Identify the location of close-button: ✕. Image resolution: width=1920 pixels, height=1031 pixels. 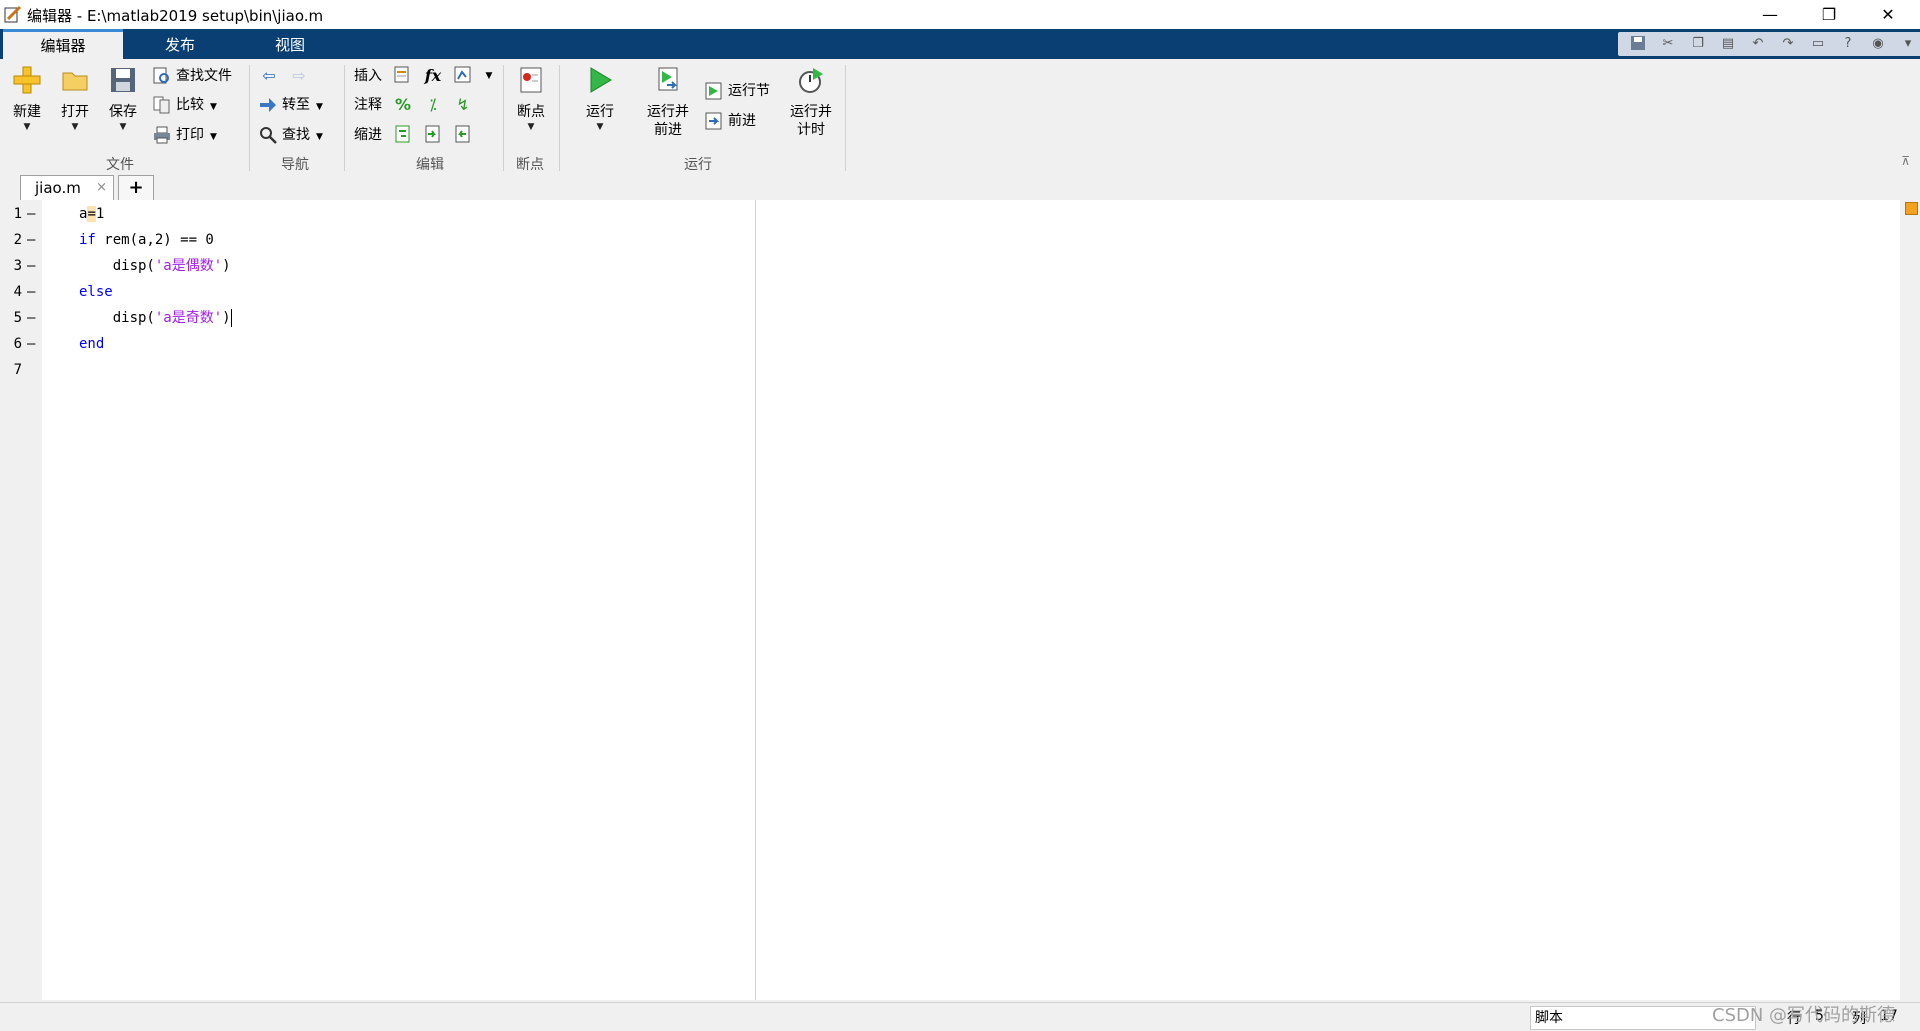
(1888, 14).